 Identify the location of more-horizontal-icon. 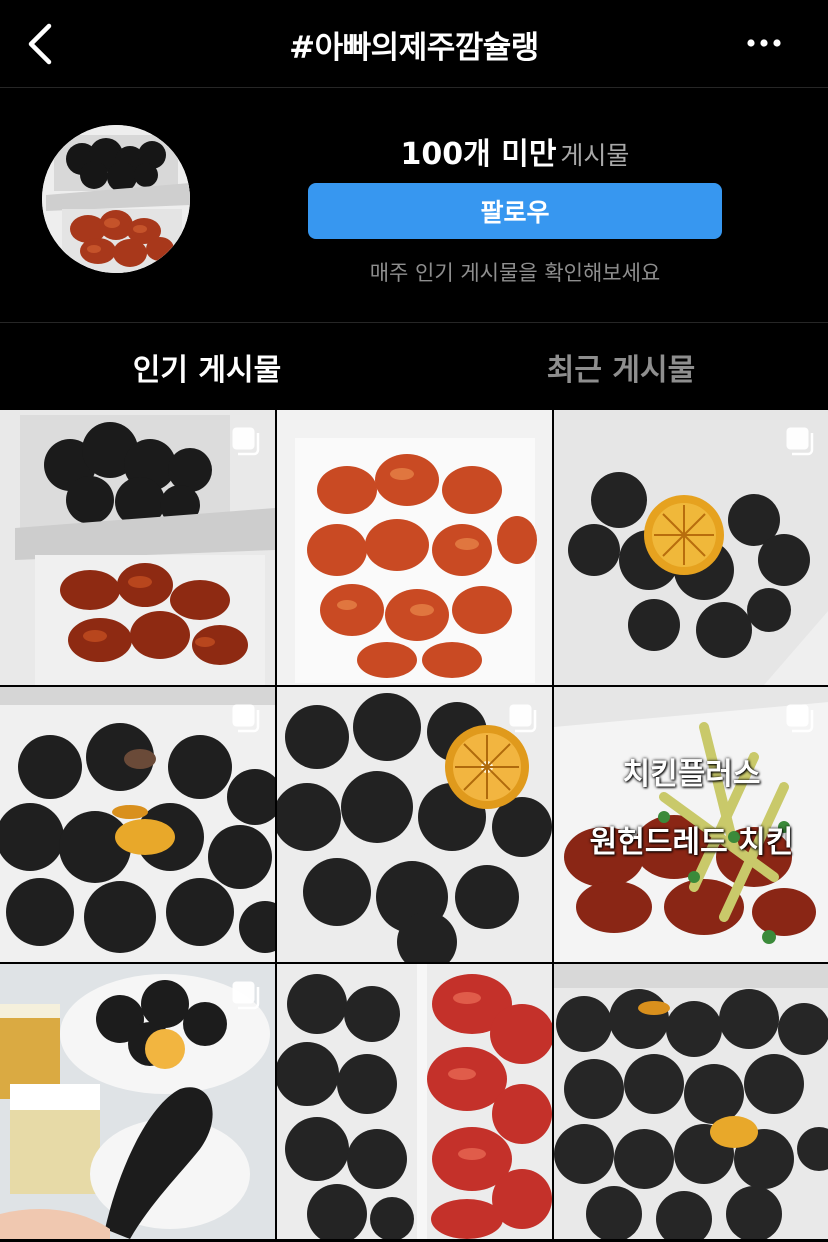
(764, 43).